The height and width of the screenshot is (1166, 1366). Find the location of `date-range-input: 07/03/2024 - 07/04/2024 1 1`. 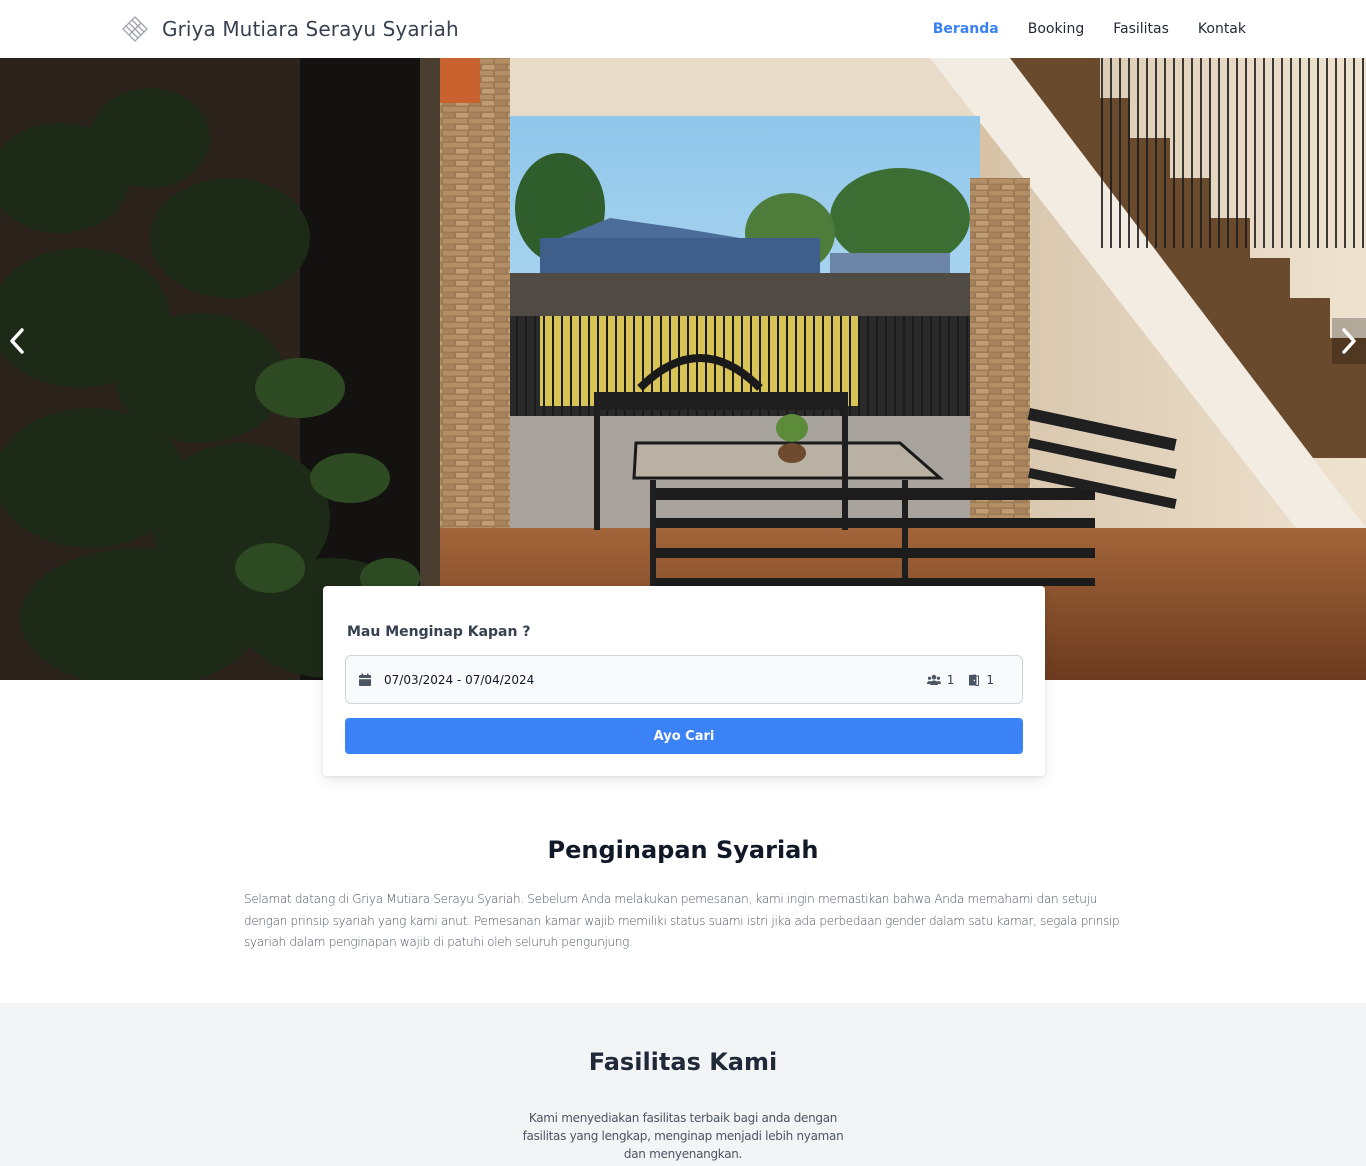

date-range-input: 07/03/2024 - 07/04/2024 1 1 is located at coordinates (684, 679).